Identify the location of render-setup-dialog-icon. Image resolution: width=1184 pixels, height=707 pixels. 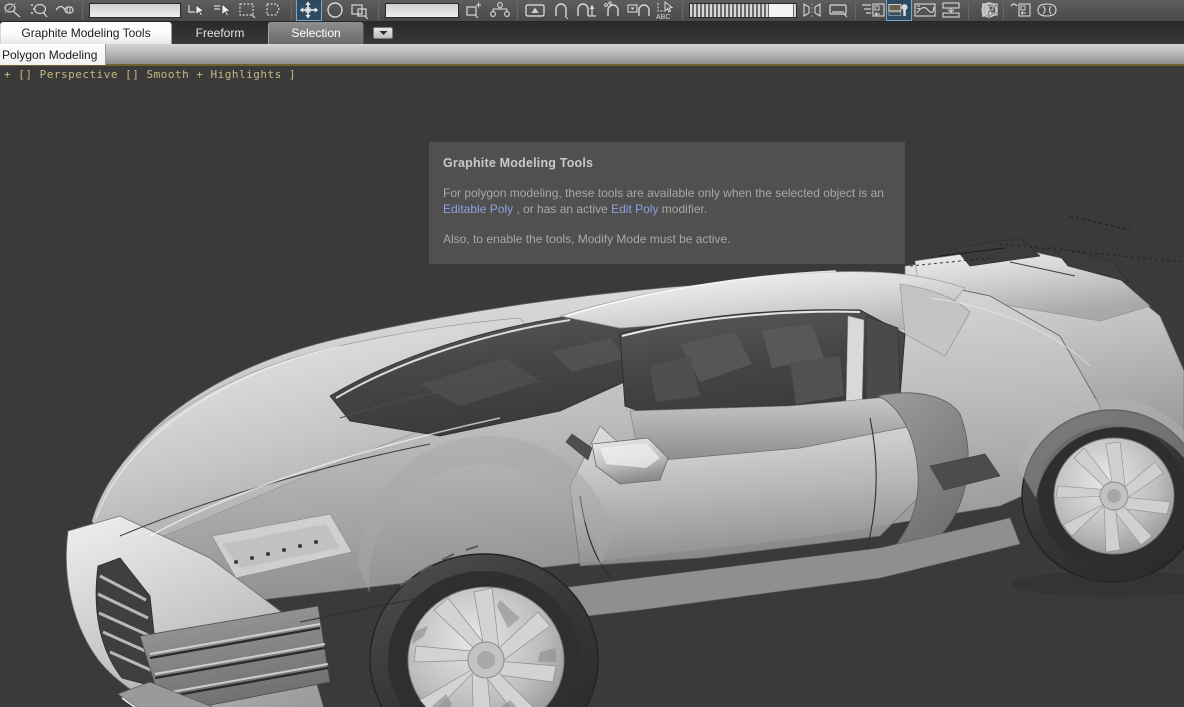
(986, 10).